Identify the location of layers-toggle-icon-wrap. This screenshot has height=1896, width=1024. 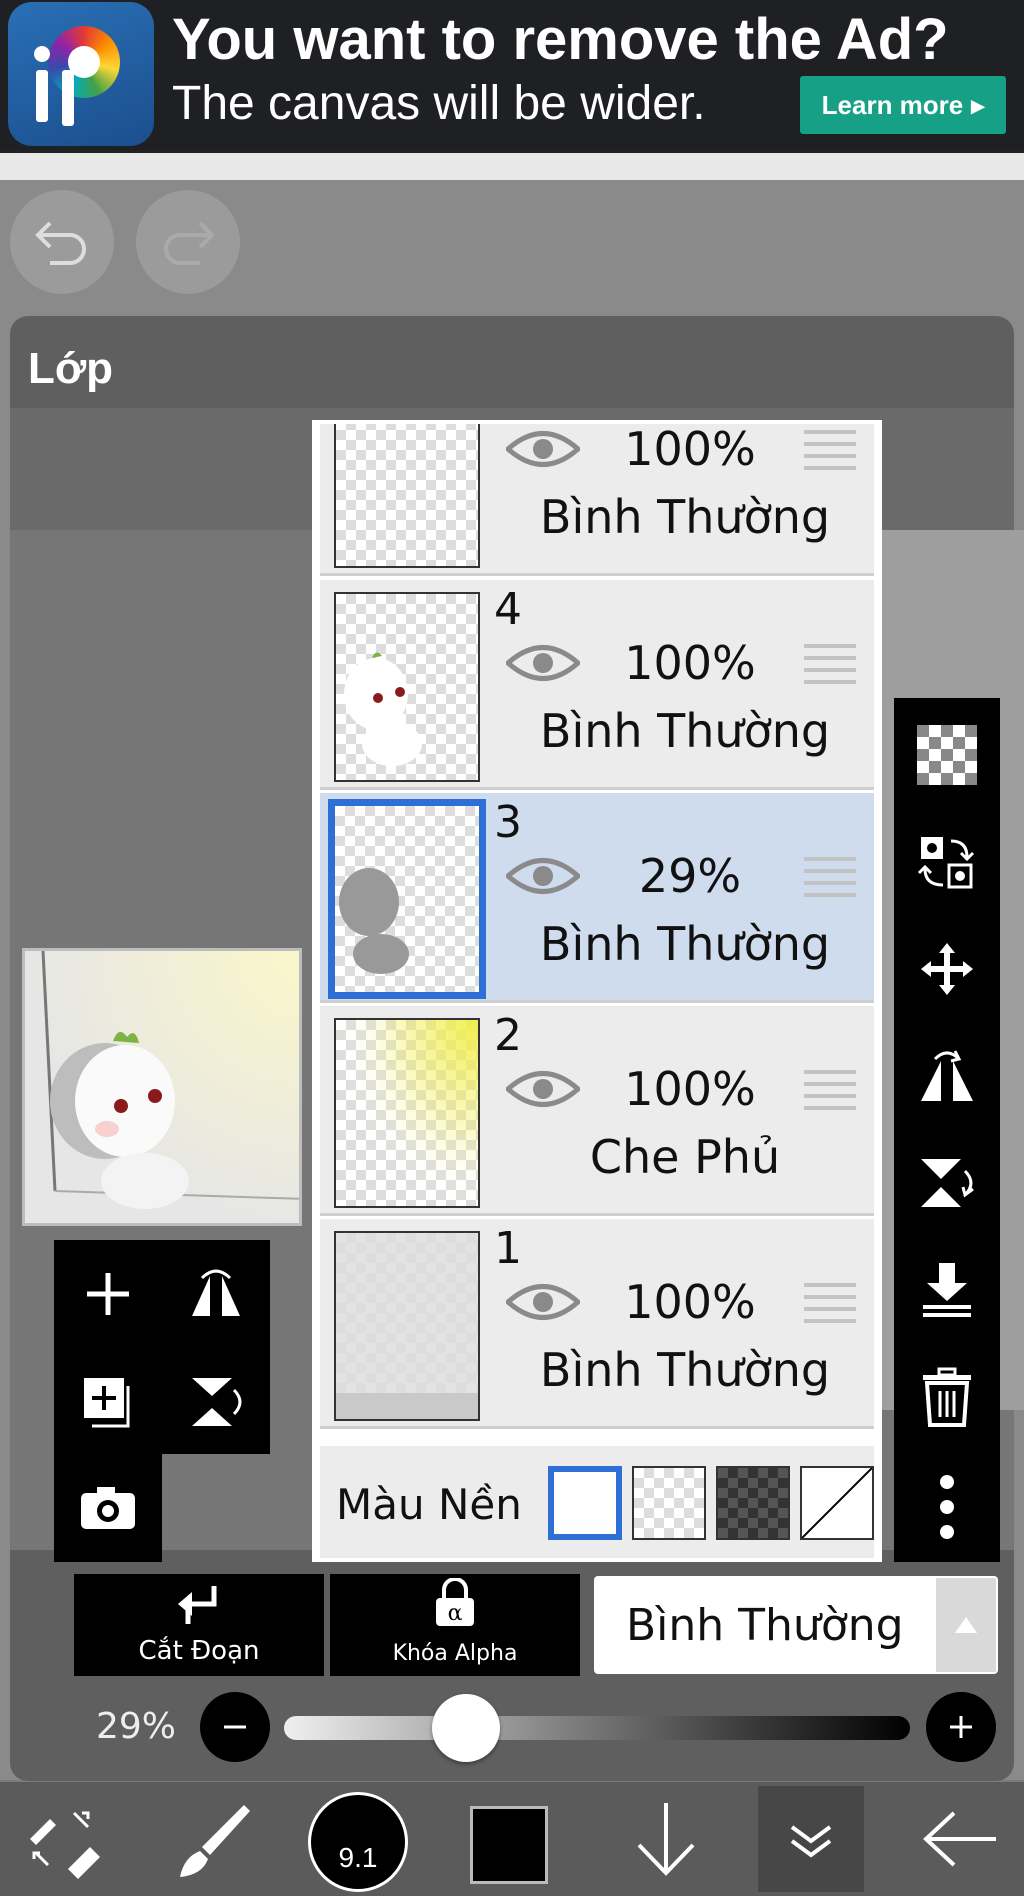
(811, 1839).